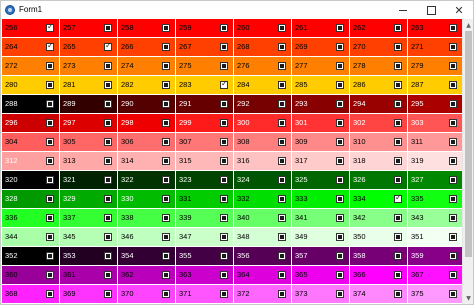 This screenshot has width=474, height=305. Describe the element at coordinates (263, 66) in the screenshot. I see `color-cell: 276` at that location.